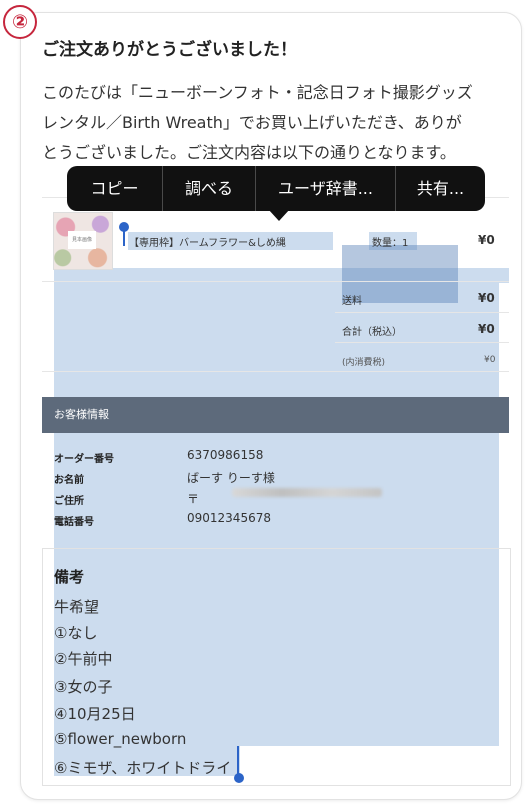  Describe the element at coordinates (84, 459) in the screenshot. I see `order-number-label: オーダー番号` at that location.